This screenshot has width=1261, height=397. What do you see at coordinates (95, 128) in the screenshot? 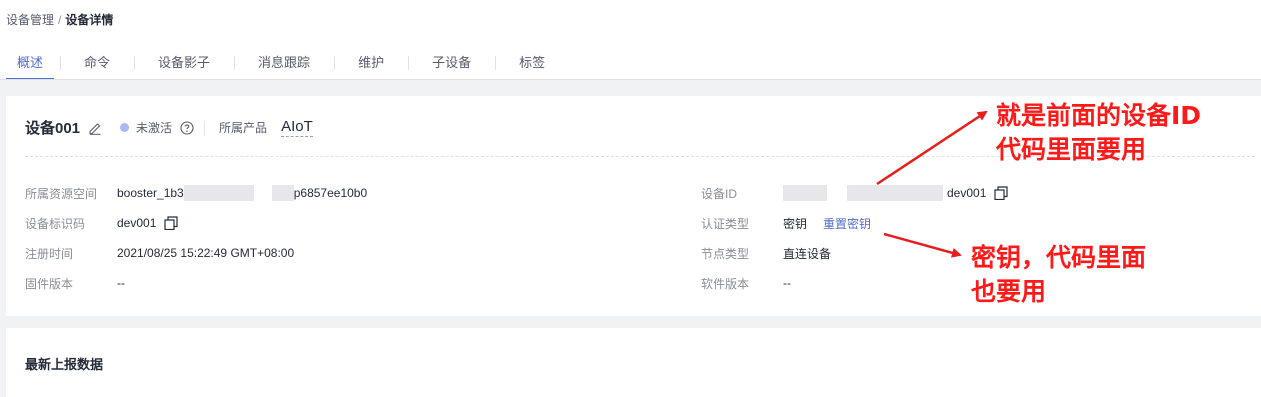
I see `pencil-icon` at bounding box center [95, 128].